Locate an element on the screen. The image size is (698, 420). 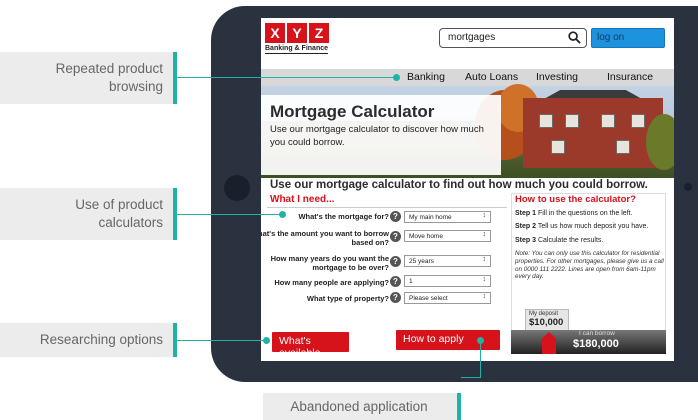
callout-abandoned-application: Abandoned application is located at coordinates (362, 406).